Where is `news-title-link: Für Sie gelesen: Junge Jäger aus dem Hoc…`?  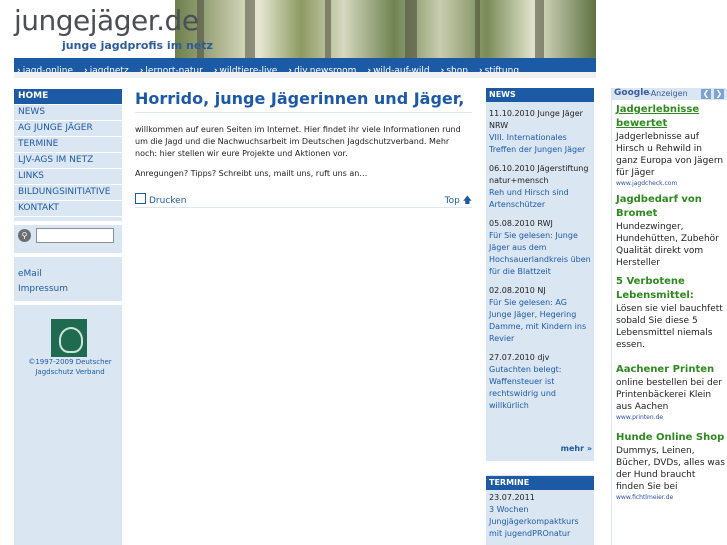
news-title-link: Für Sie gelesen: Junge Jäger aus dem Hoc… is located at coordinates (540, 254).